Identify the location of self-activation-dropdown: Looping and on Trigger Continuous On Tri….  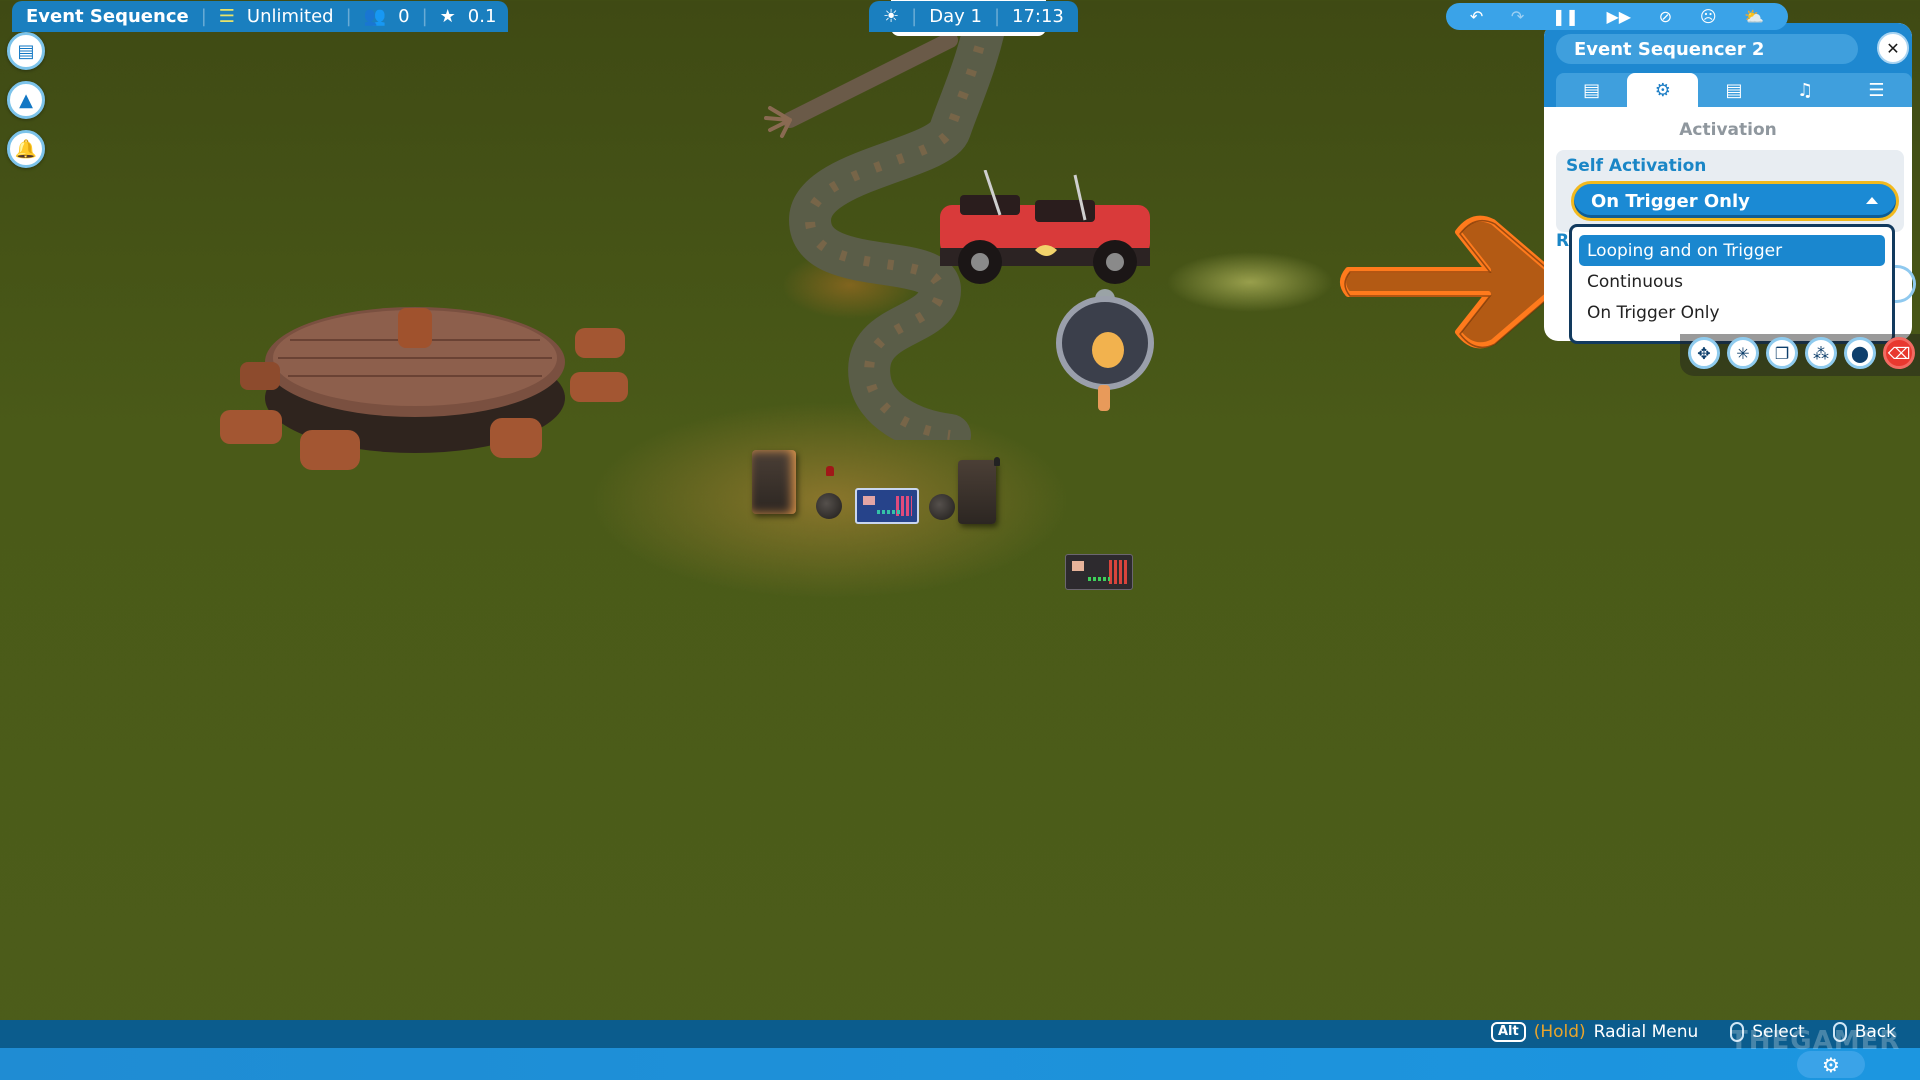
(1732, 284).